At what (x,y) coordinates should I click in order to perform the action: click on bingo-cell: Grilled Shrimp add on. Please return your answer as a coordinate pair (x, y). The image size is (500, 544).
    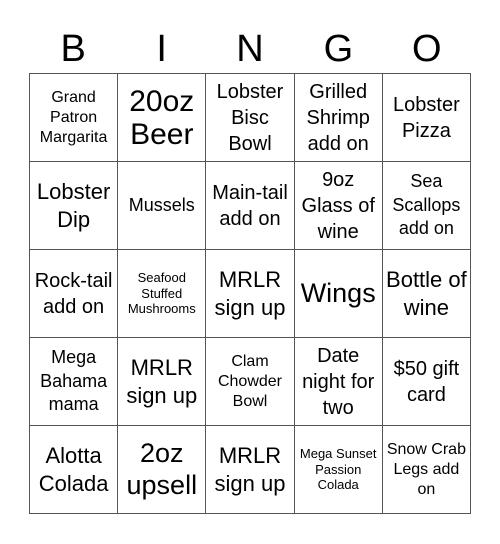
    Looking at the image, I should click on (338, 118).